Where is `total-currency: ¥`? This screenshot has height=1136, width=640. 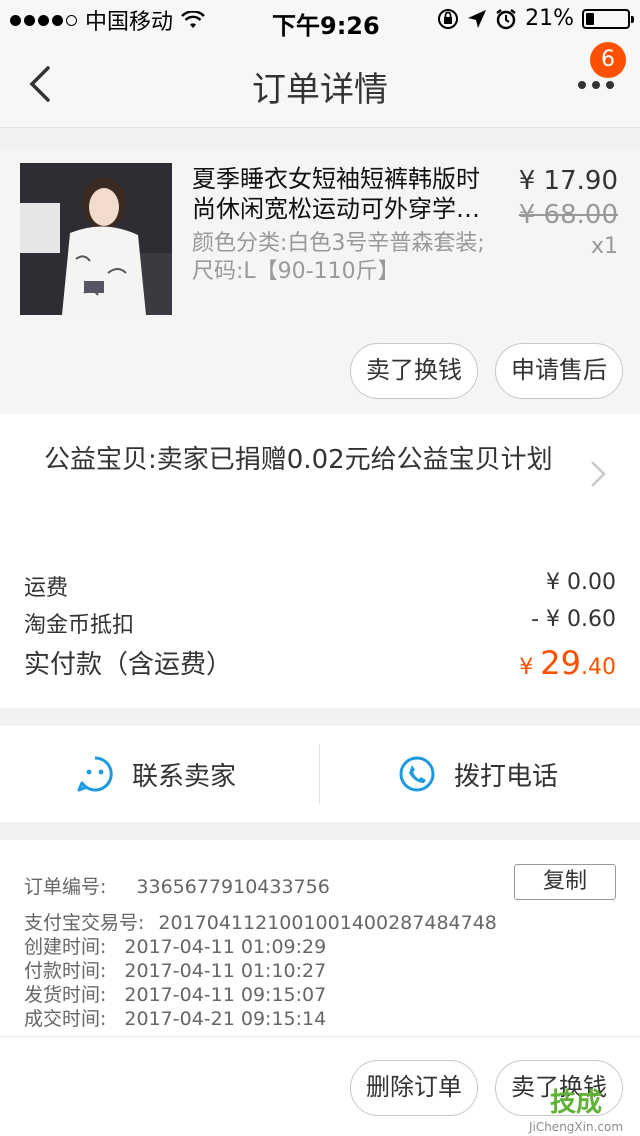 total-currency: ¥ is located at coordinates (530, 667).